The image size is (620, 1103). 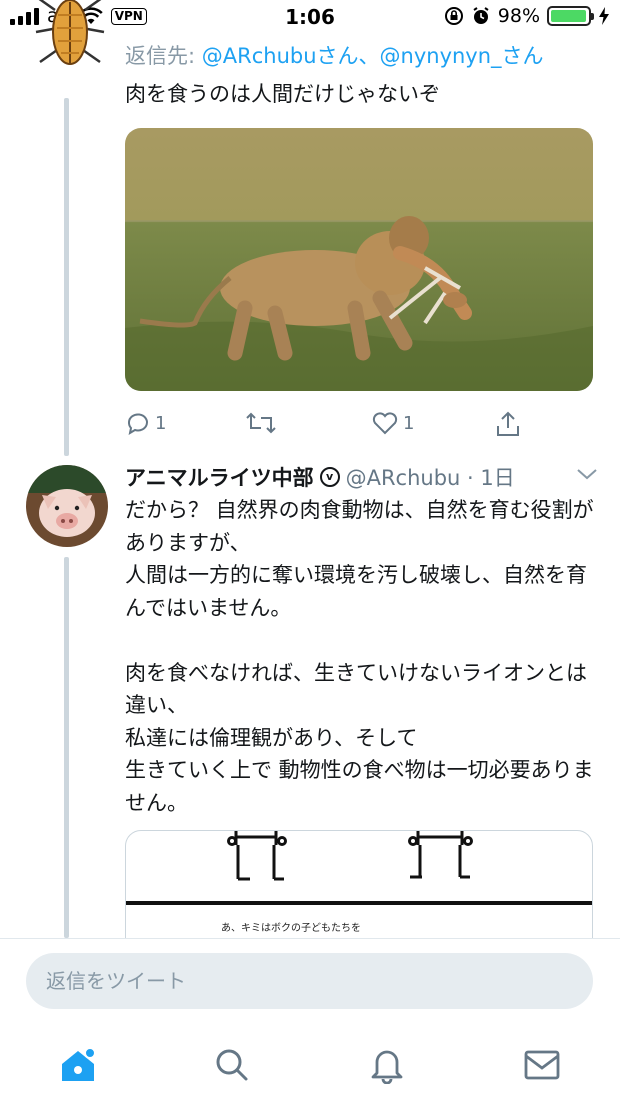 I want to click on reply-input, so click(x=309, y=981).